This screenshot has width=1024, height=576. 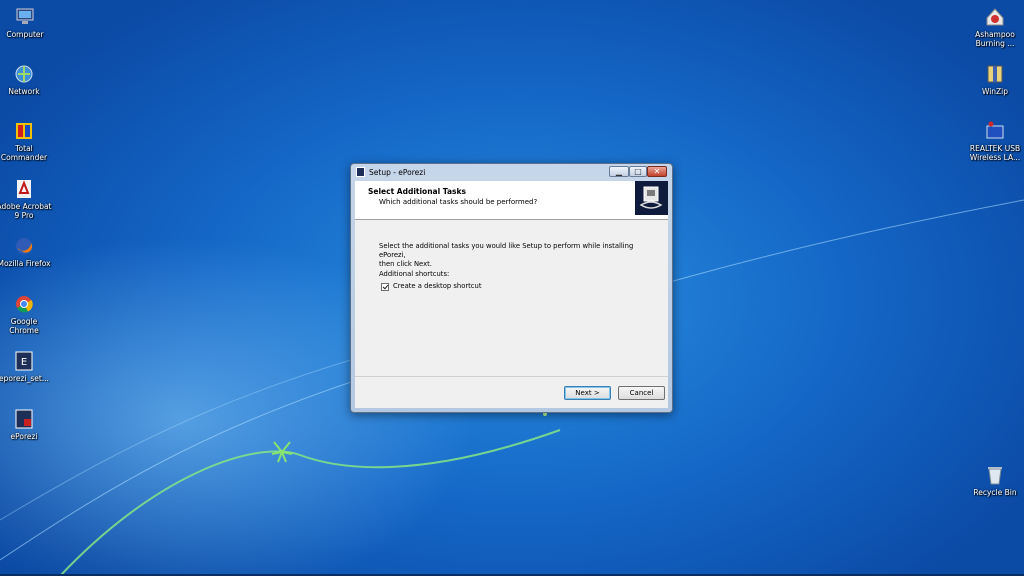 I want to click on desktop-icon-firefox: Mozilla Firefox, so click(x=26, y=251).